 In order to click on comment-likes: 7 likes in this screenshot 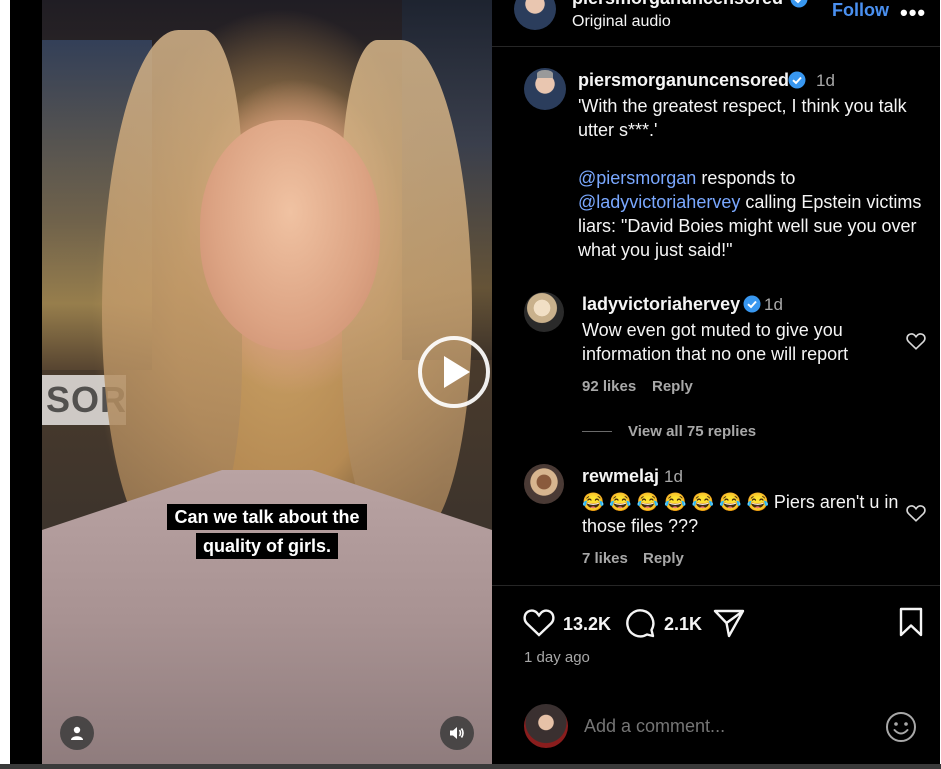, I will do `click(605, 558)`.